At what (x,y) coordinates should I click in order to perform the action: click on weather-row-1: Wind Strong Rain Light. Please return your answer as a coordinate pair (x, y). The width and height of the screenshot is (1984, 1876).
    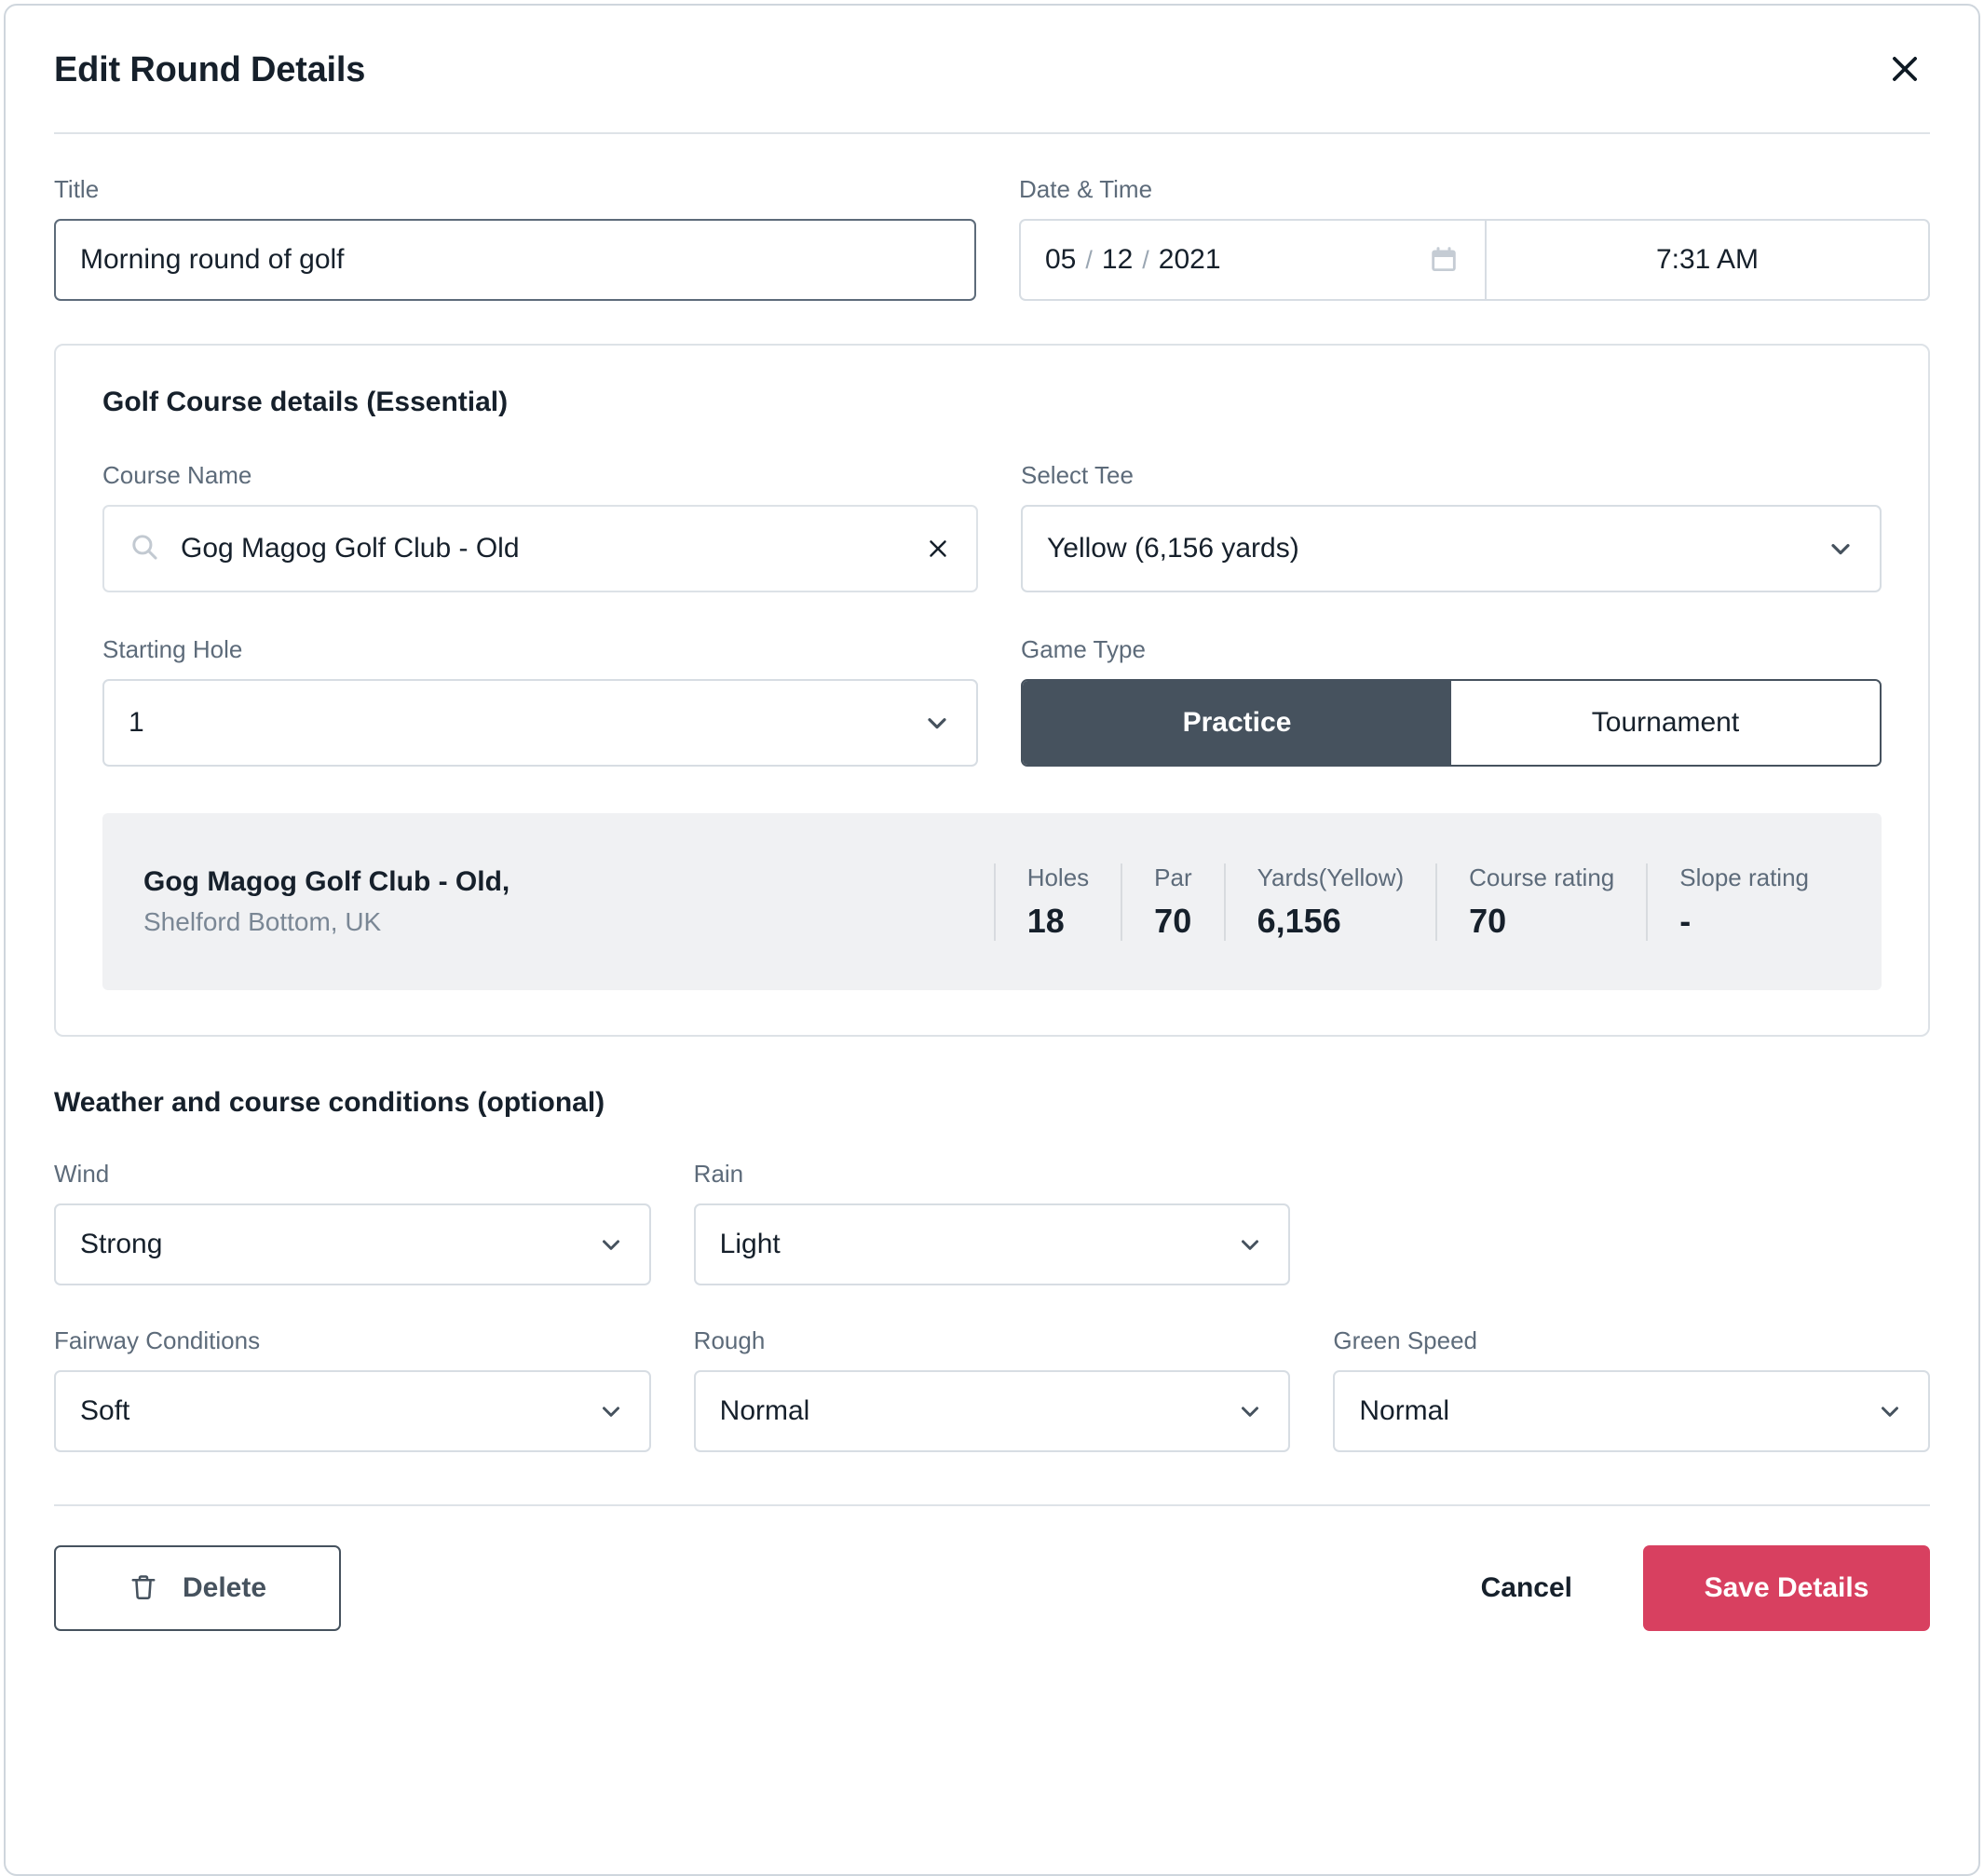
    Looking at the image, I should click on (992, 1222).